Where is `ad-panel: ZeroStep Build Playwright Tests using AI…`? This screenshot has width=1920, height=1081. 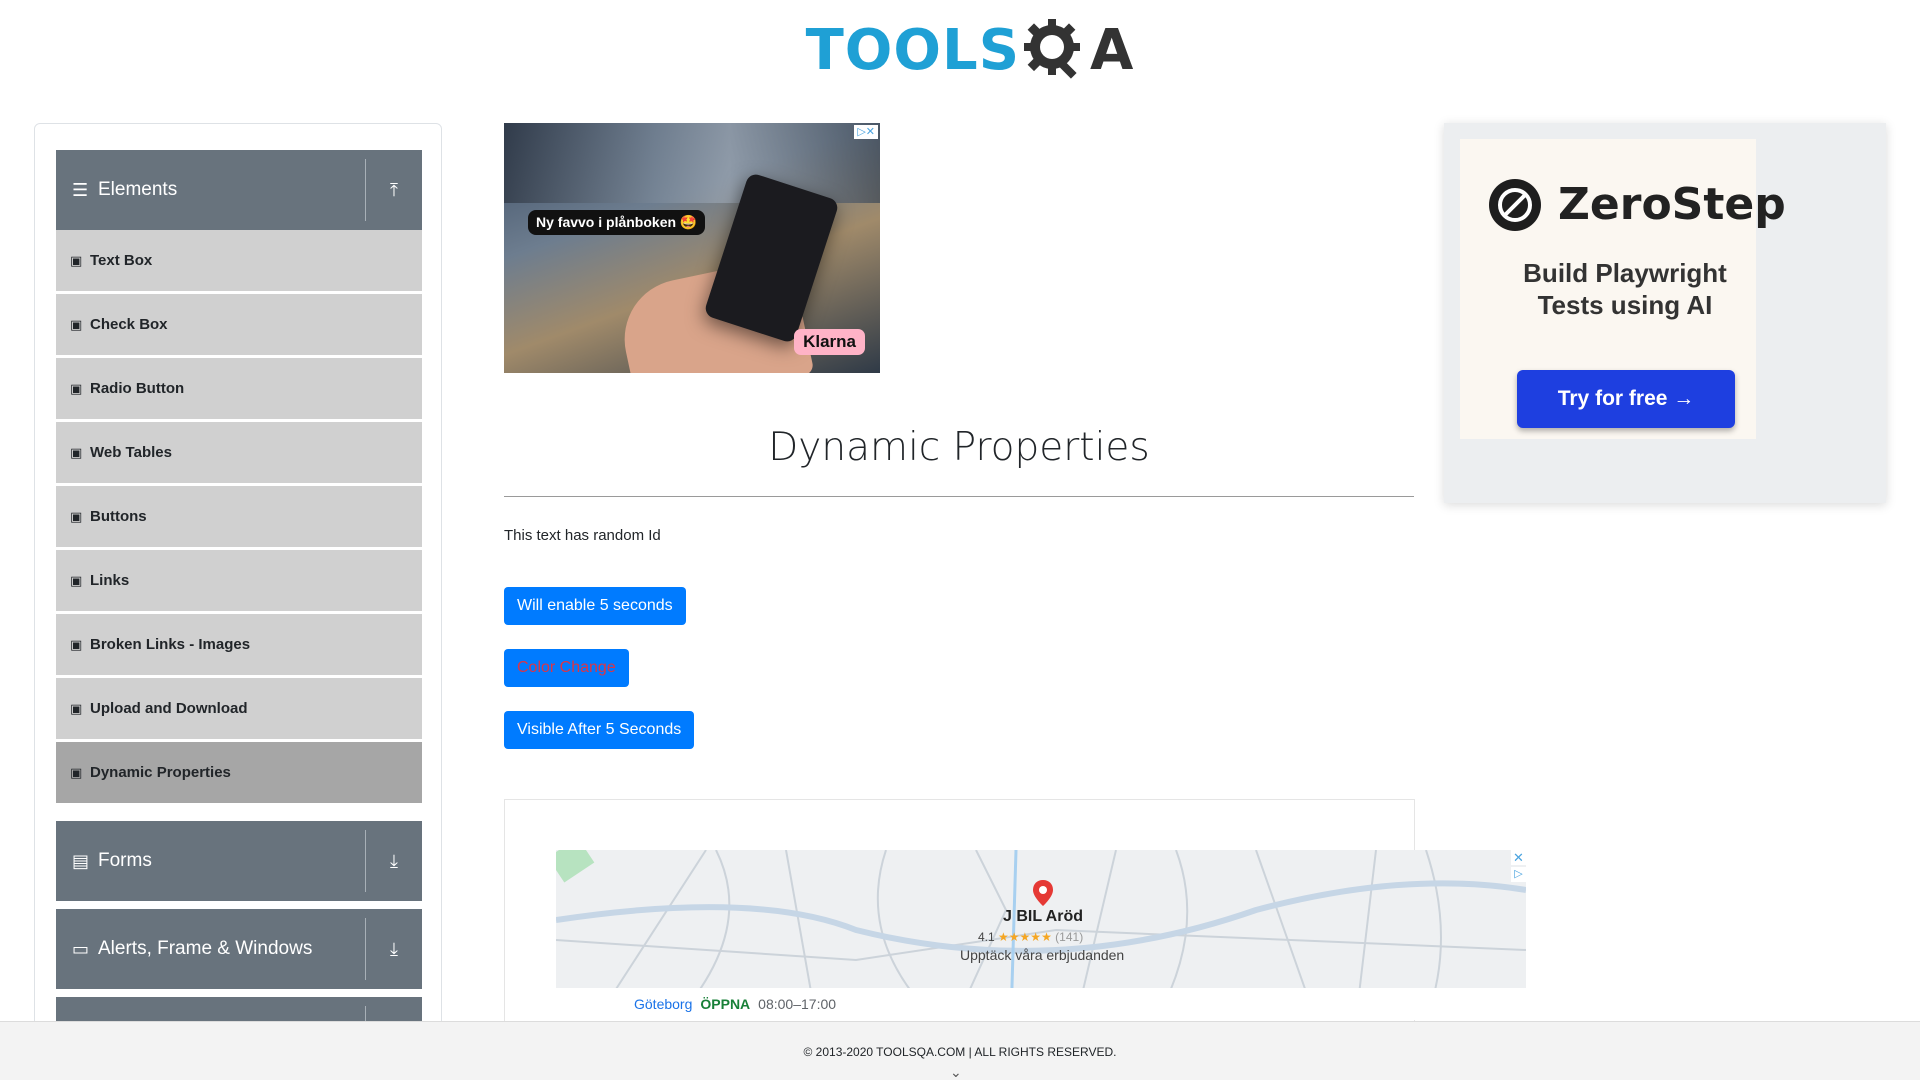 ad-panel: ZeroStep Build Playwright Tests using AI… is located at coordinates (1623, 289).